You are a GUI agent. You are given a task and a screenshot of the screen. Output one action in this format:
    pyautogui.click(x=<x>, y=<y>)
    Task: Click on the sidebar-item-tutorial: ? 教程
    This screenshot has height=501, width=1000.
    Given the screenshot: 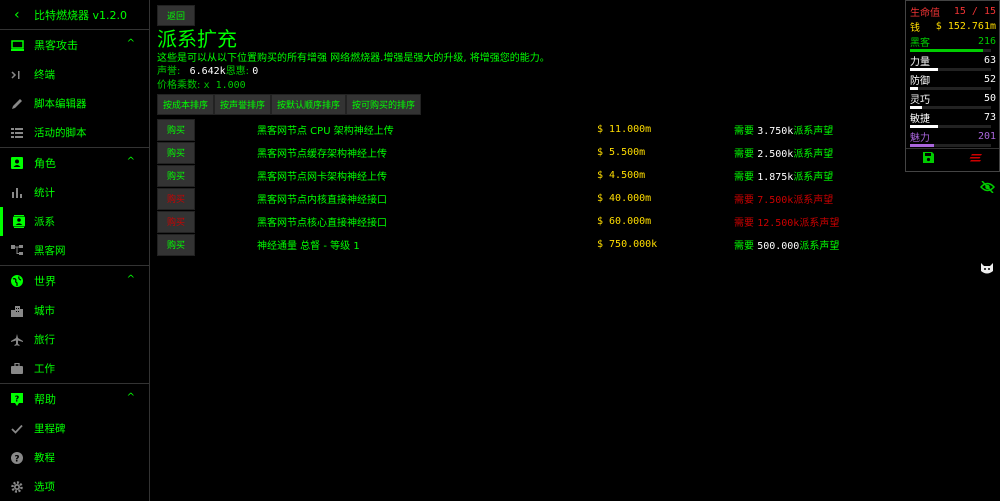 What is the action you would take?
    pyautogui.click(x=74, y=457)
    